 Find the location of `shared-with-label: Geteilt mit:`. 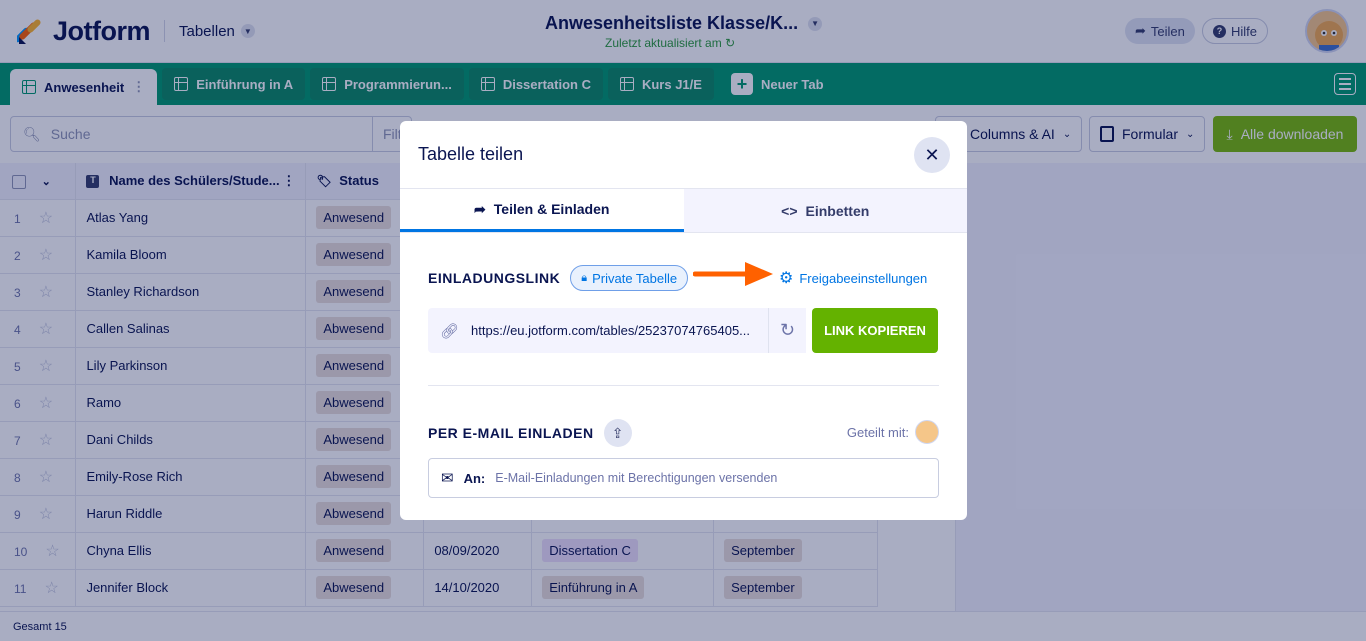

shared-with-label: Geteilt mit: is located at coordinates (877, 432).